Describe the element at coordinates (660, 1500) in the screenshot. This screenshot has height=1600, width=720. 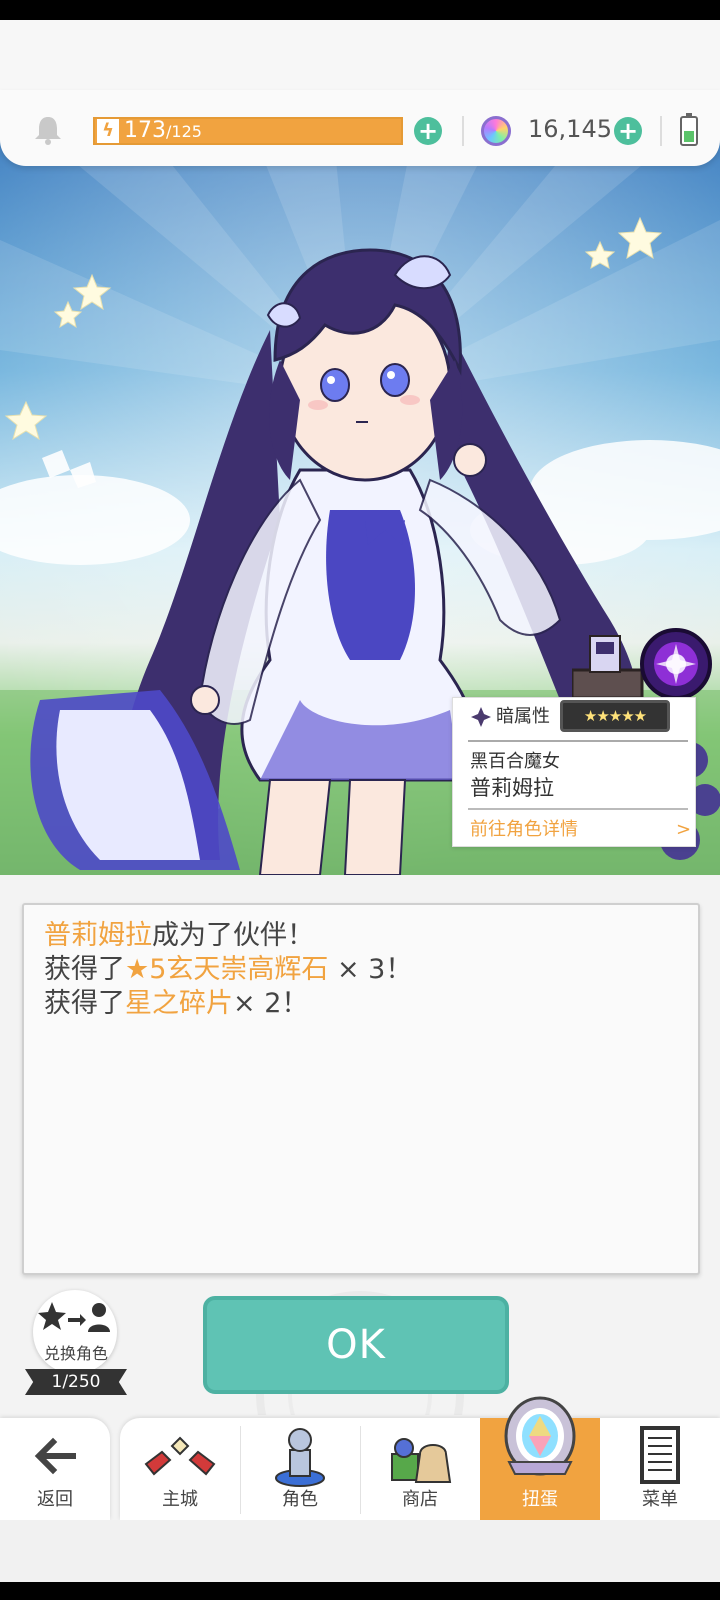
I see `nav-label: 菜单` at that location.